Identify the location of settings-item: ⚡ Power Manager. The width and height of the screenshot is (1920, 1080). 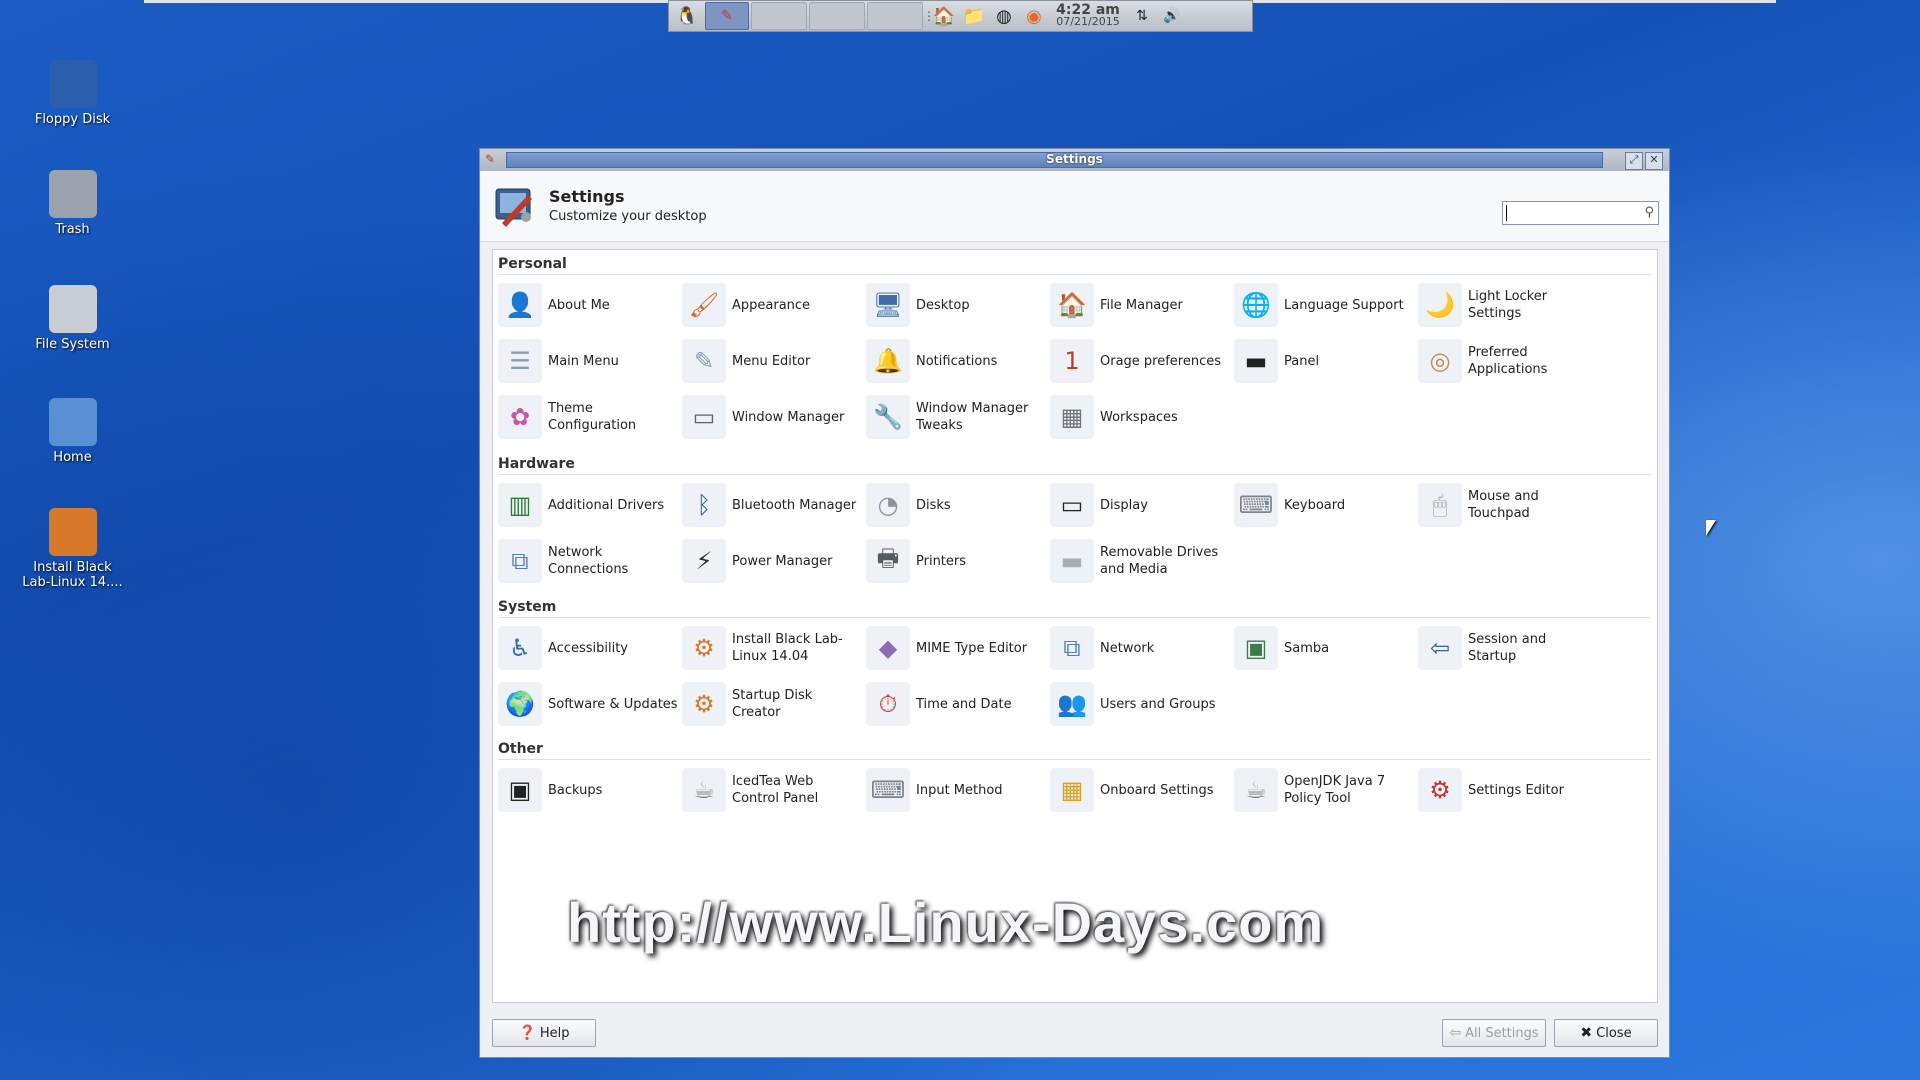
(772, 561).